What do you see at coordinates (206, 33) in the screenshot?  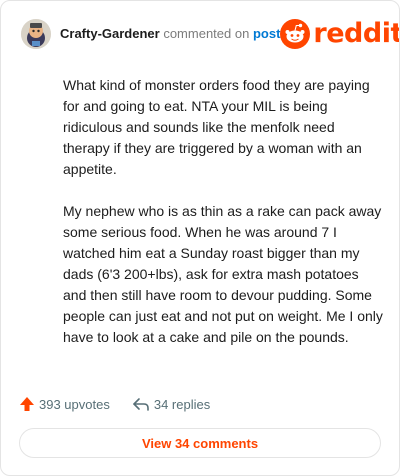 I see `commented-on-text: commented on` at bounding box center [206, 33].